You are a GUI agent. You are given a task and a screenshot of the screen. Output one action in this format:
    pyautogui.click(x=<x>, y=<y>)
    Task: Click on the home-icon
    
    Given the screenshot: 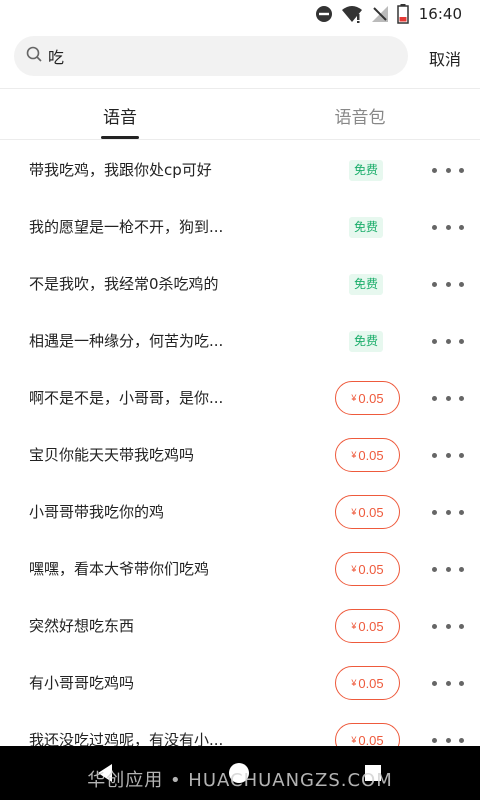 What is the action you would take?
    pyautogui.click(x=239, y=773)
    